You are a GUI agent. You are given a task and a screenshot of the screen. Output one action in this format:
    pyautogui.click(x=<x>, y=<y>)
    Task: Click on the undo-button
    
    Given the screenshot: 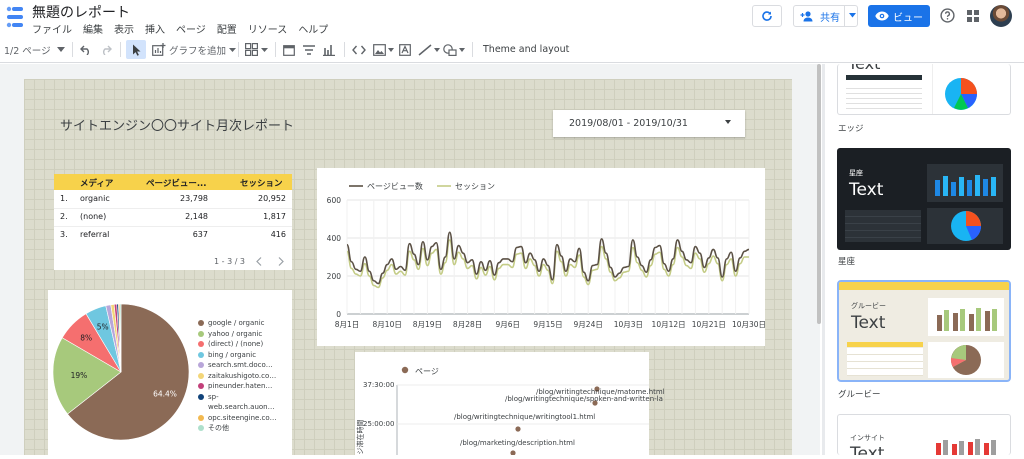 What is the action you would take?
    pyautogui.click(x=86, y=49)
    